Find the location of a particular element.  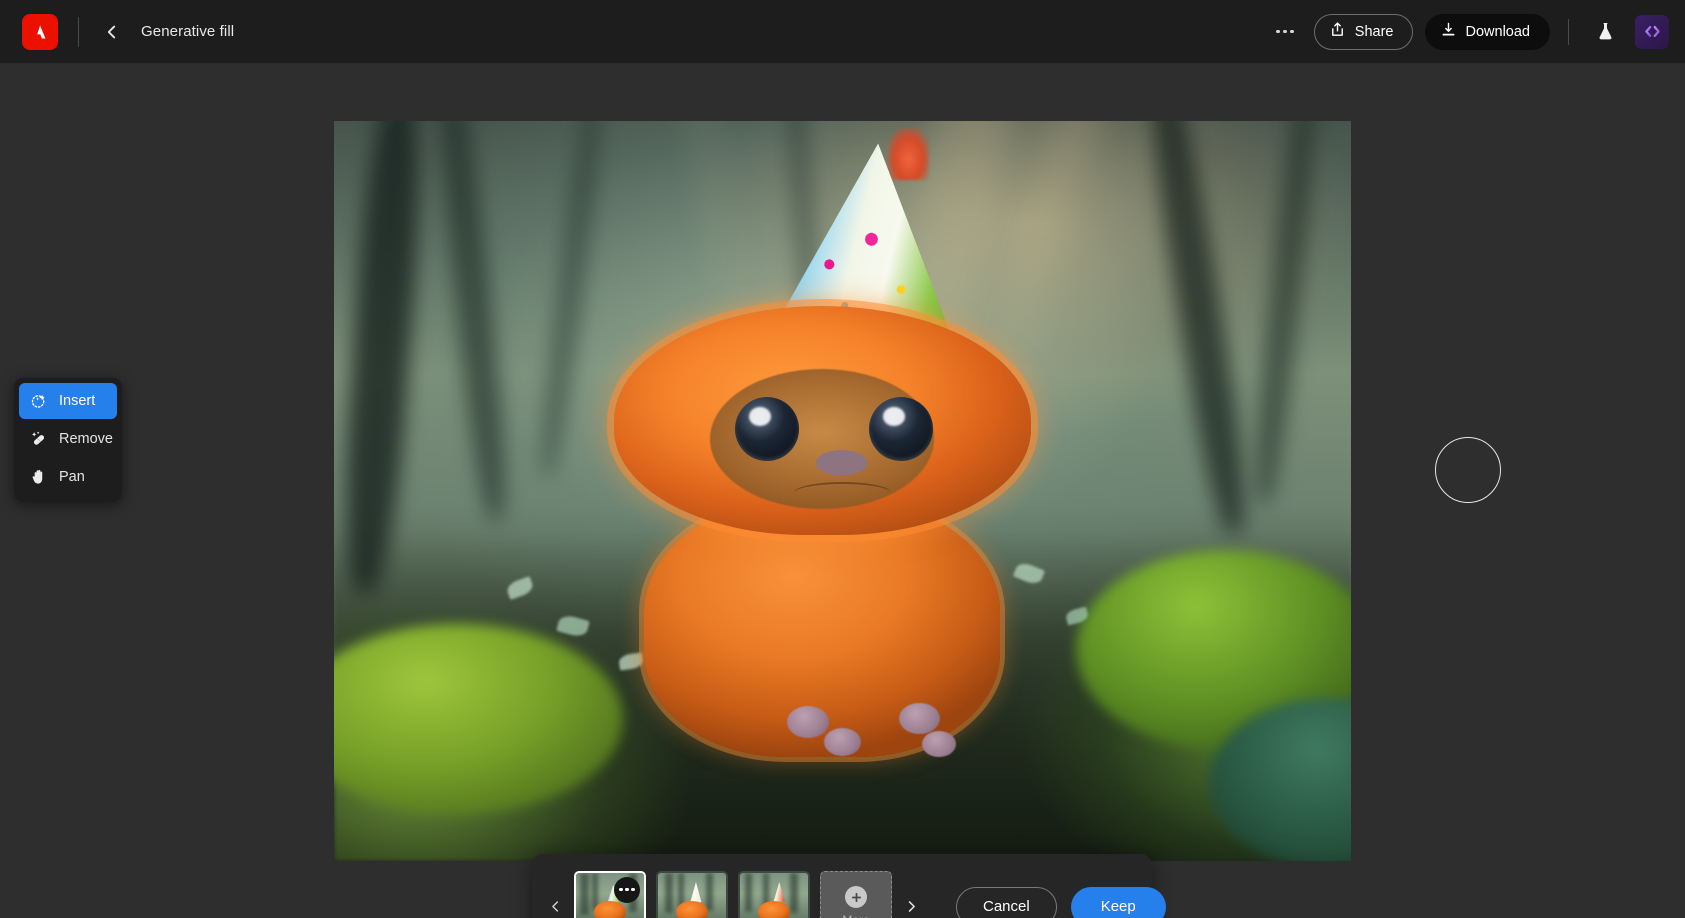

creature-nose is located at coordinates (841, 463).